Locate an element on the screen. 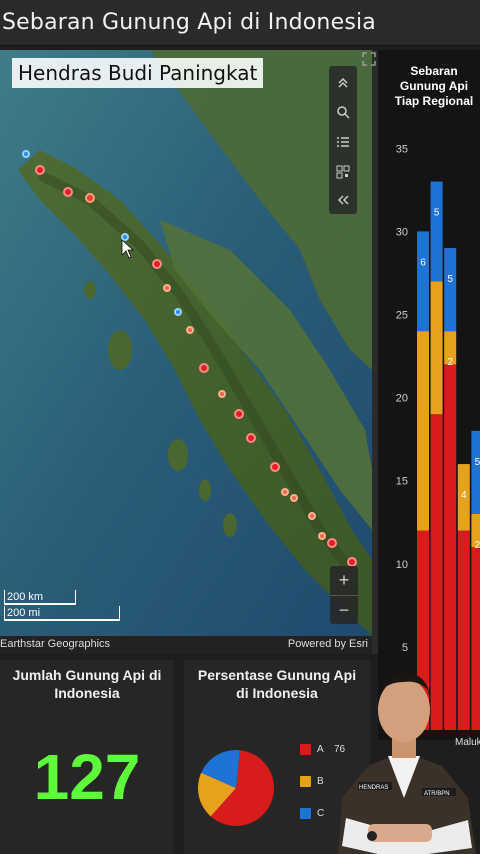  layer-list-icon is located at coordinates (343, 142).